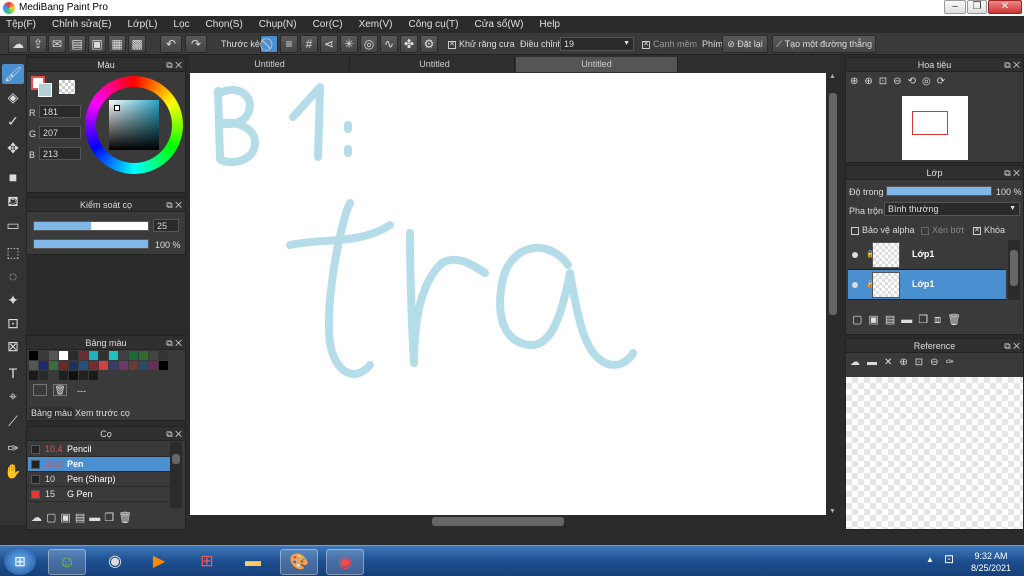 The image size is (1024, 576). Describe the element at coordinates (930, 123) in the screenshot. I see `navigator-viewport` at that location.